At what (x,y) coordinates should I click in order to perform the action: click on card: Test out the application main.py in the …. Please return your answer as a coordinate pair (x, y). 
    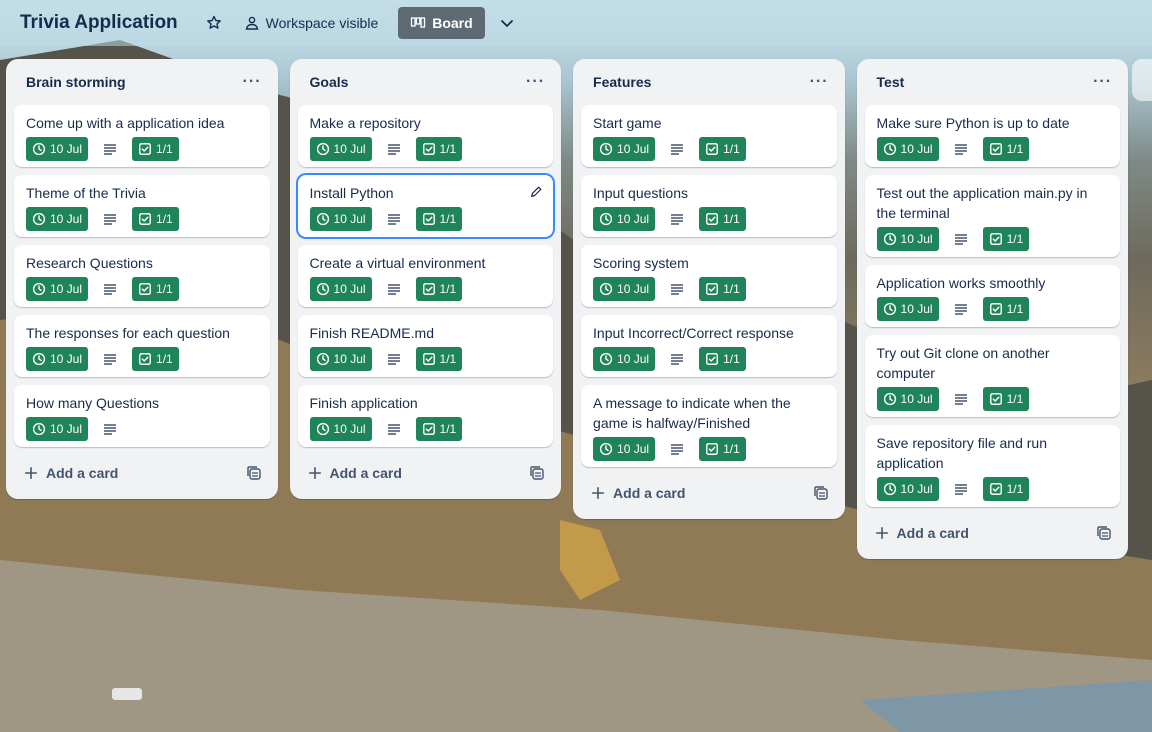
    Looking at the image, I should click on (992, 216).